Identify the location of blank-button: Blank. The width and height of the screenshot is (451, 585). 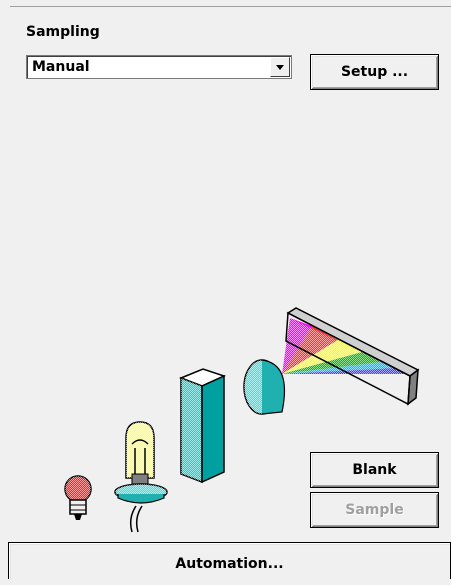
(374, 470).